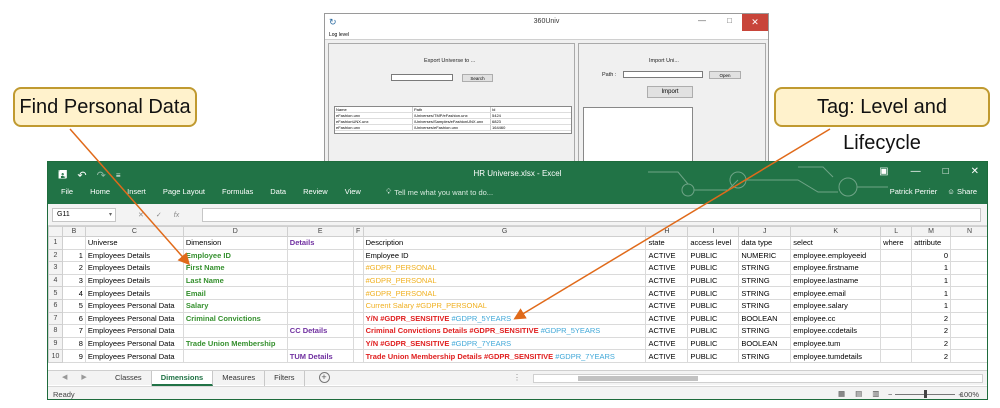  What do you see at coordinates (315, 191) in the screenshot?
I see `tab-review: Review` at bounding box center [315, 191].